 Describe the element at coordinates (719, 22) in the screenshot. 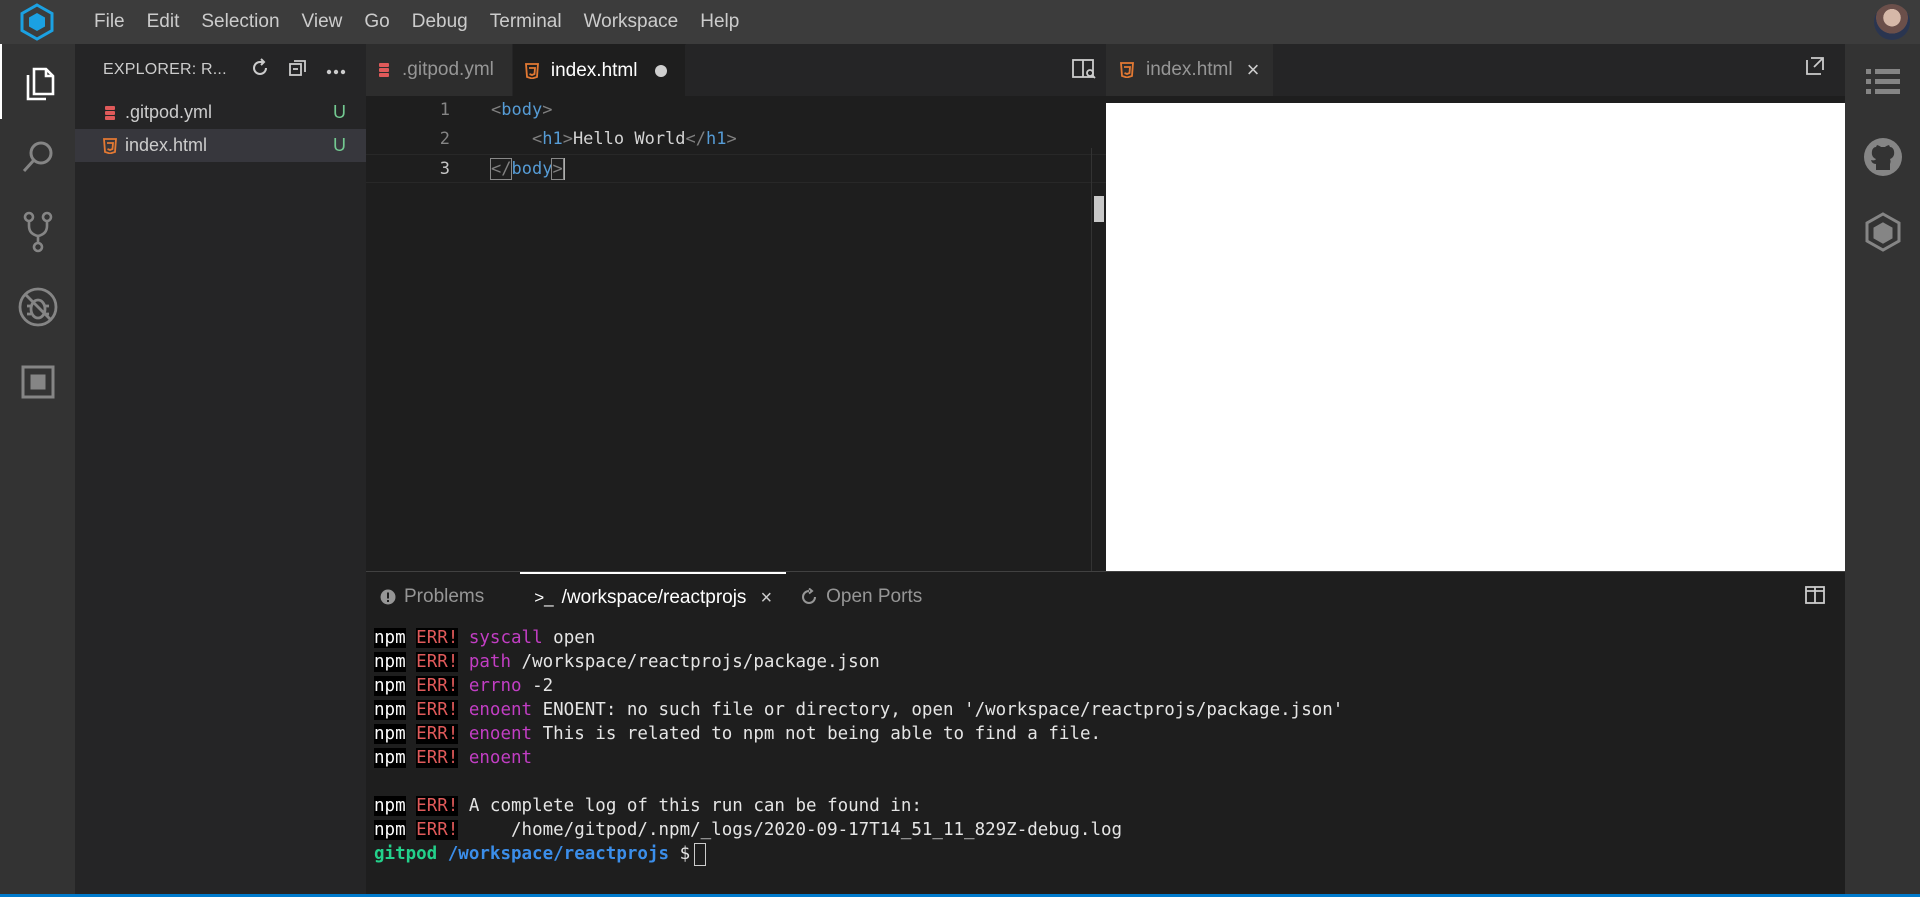

I see `menu-help: Help` at that location.